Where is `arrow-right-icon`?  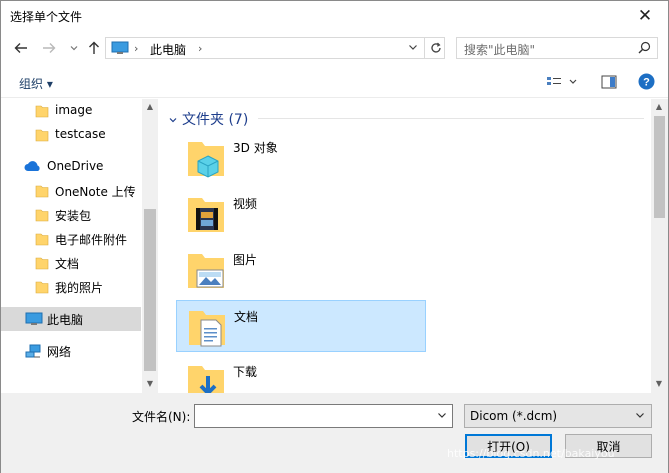 arrow-right-icon is located at coordinates (49, 48).